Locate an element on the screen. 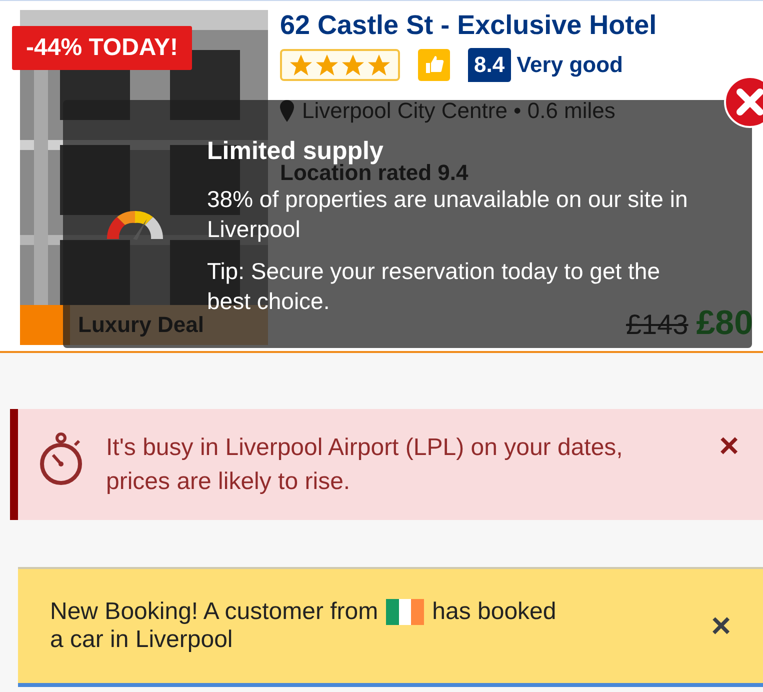  notification-text: New Booking! A customer from is located at coordinates (214, 612).